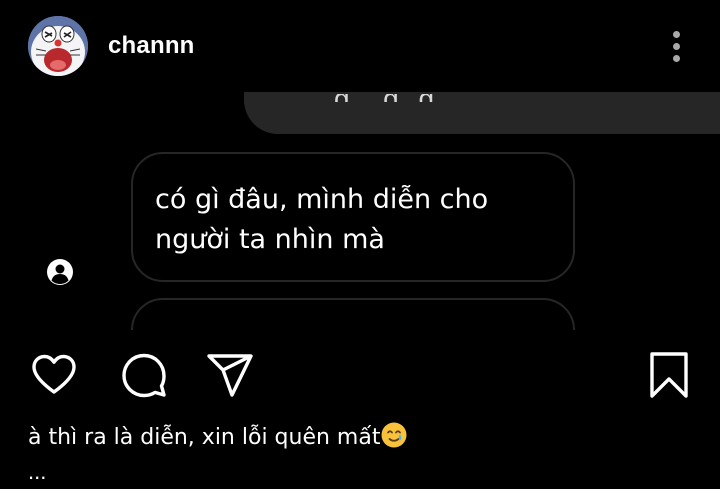  I want to click on post-caption: à thì ra là diễn, xin lỗi quên mất, so click(218, 437).